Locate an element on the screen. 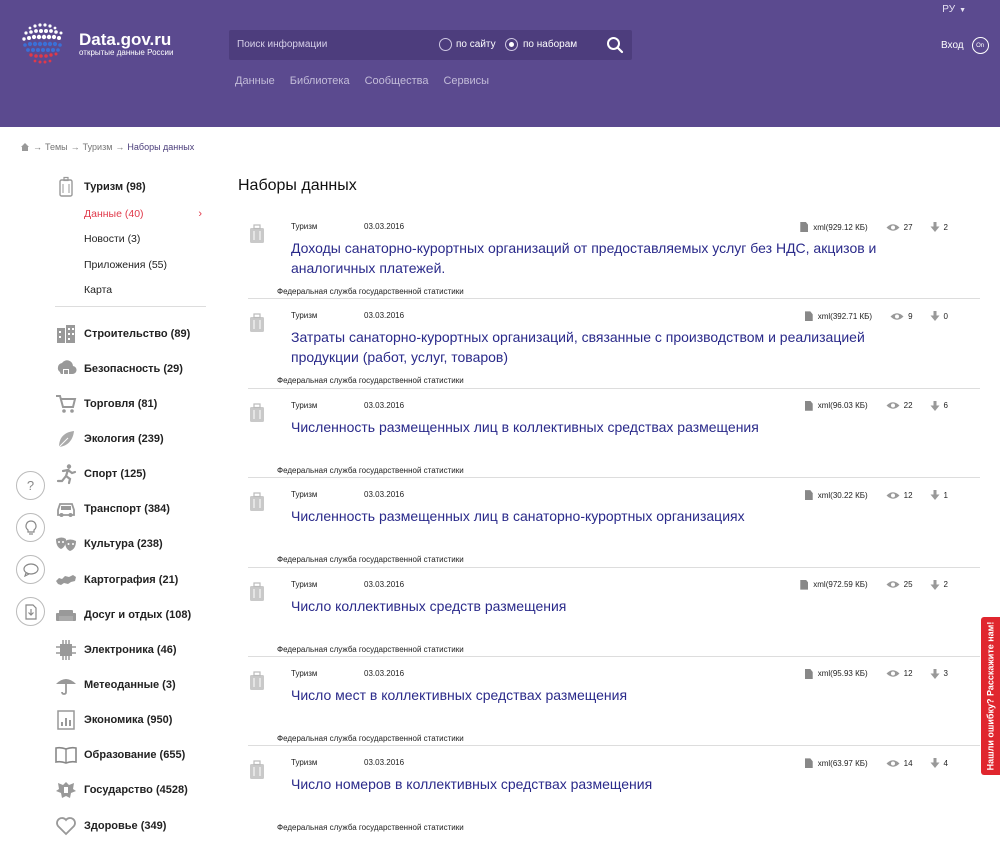  sidebar-item-culture: Культура (238) is located at coordinates (130, 544).